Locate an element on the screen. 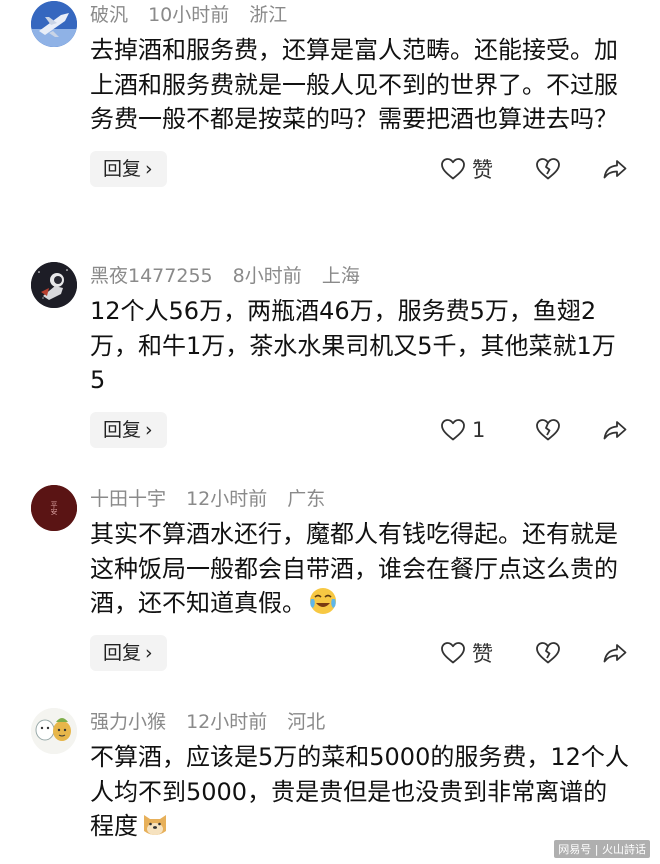 The image size is (660, 864). avatar: 平安 is located at coordinates (54, 508).